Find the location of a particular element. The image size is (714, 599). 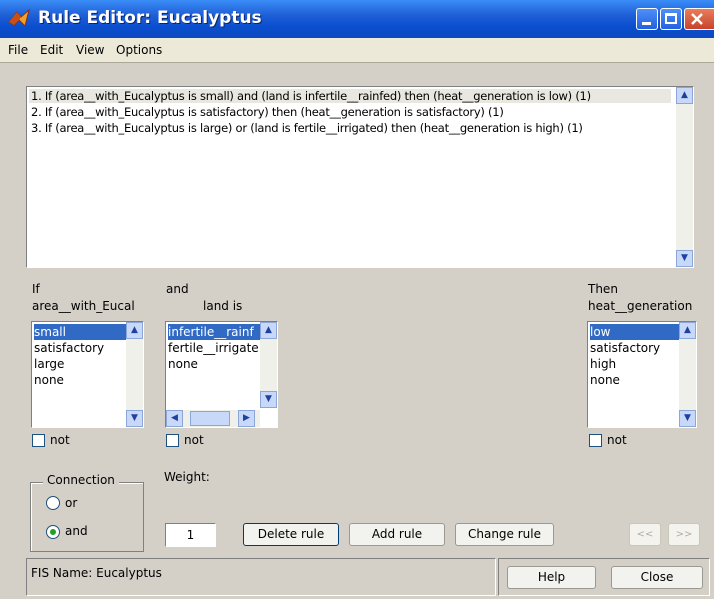

close-window-button is located at coordinates (699, 19).